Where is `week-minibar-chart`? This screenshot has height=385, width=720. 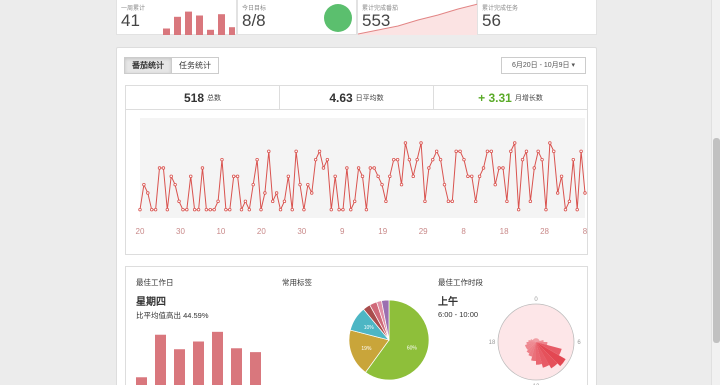
week-minibar-chart is located at coordinates (199, 23).